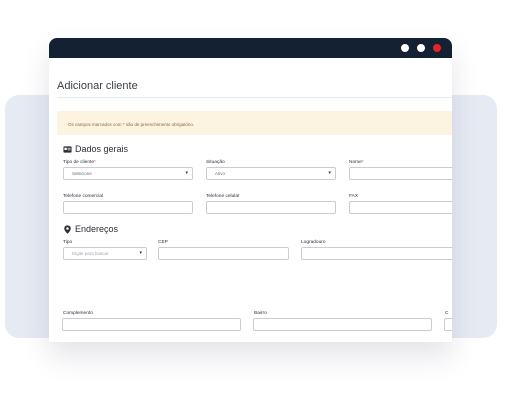 The height and width of the screenshot is (401, 505). What do you see at coordinates (67, 229) in the screenshot?
I see `map-pin-icon` at bounding box center [67, 229].